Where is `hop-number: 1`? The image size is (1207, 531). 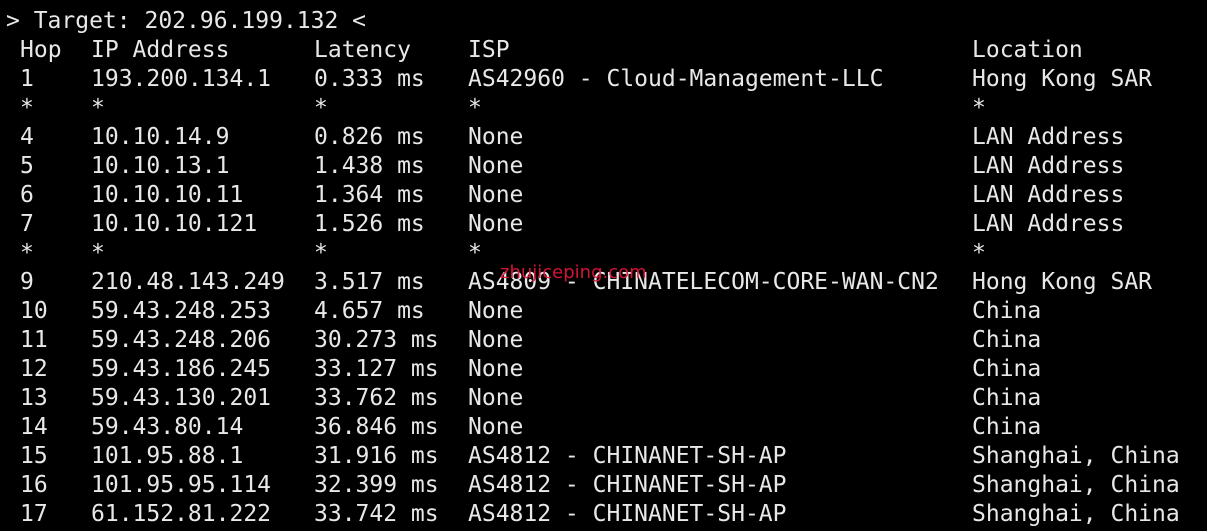 hop-number: 1 is located at coordinates (27, 79).